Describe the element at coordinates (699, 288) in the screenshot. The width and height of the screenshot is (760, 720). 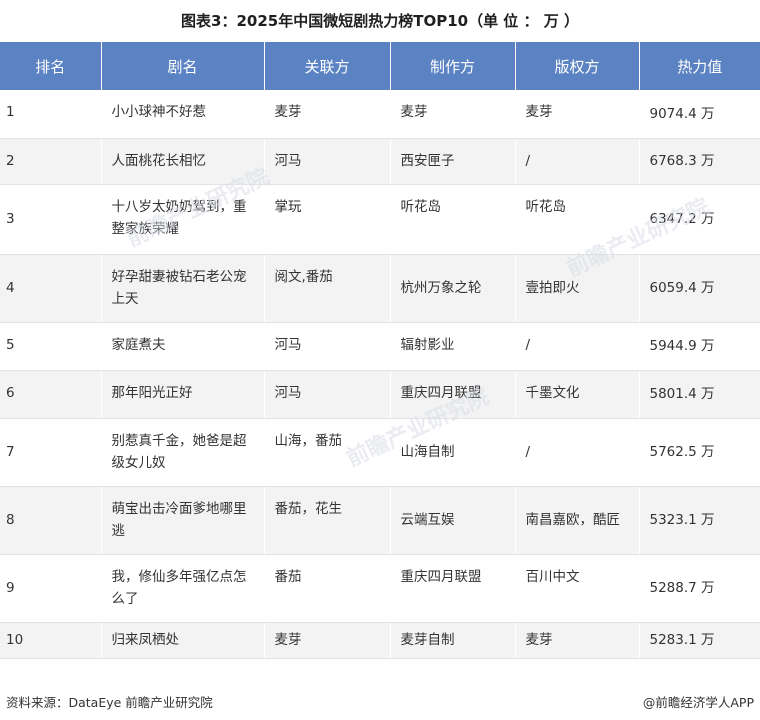
I see `cell-heat: 6059.4 万` at that location.